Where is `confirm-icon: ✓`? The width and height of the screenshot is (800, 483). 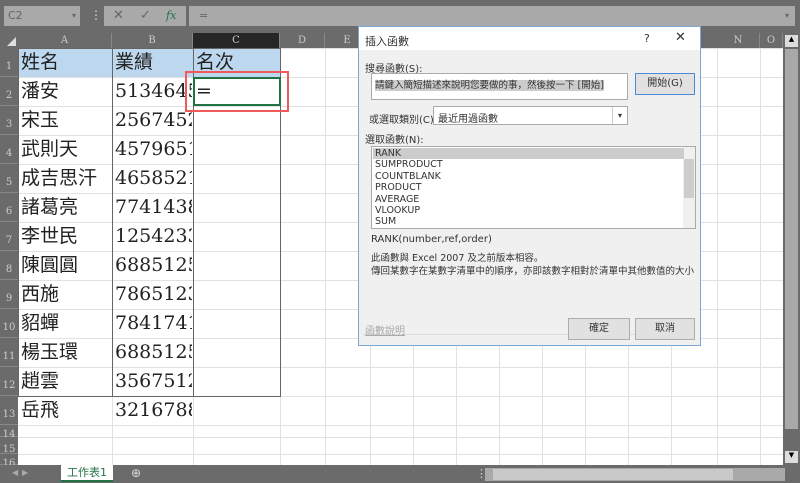 confirm-icon: ✓ is located at coordinates (145, 16).